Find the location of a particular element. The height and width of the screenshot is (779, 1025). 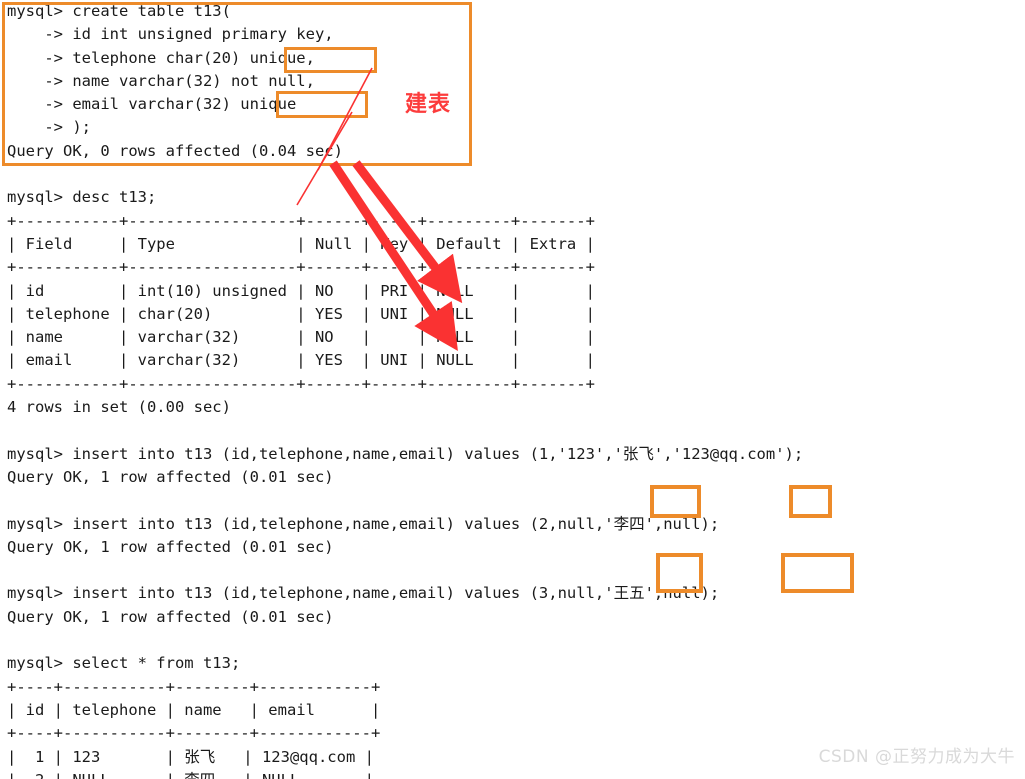

terminal-line: | 1 | 123 | 张飞 | 123@qq.com | is located at coordinates (190, 756).